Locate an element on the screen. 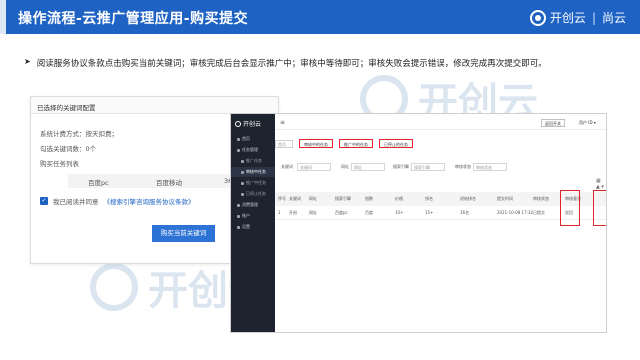  table-cell: 已提交 is located at coordinates (539, 212).